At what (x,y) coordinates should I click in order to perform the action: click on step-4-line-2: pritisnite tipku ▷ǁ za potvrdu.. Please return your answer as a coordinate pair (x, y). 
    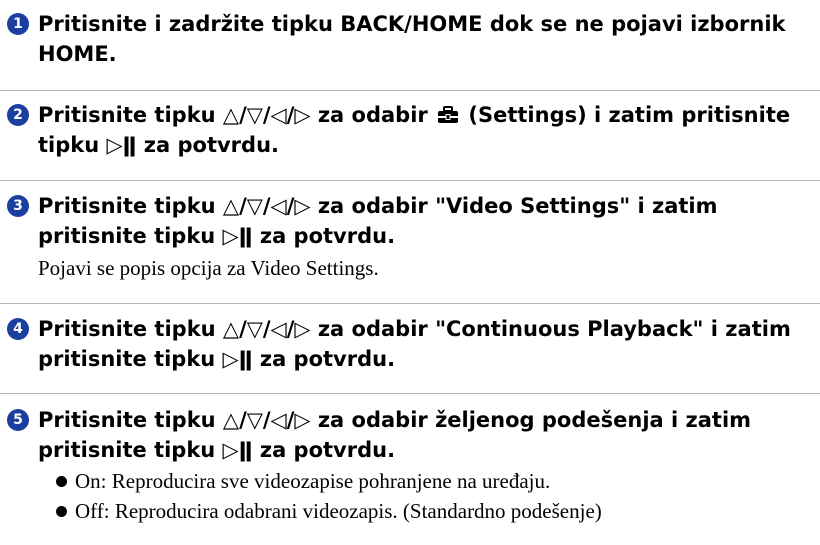
    Looking at the image, I should click on (217, 359).